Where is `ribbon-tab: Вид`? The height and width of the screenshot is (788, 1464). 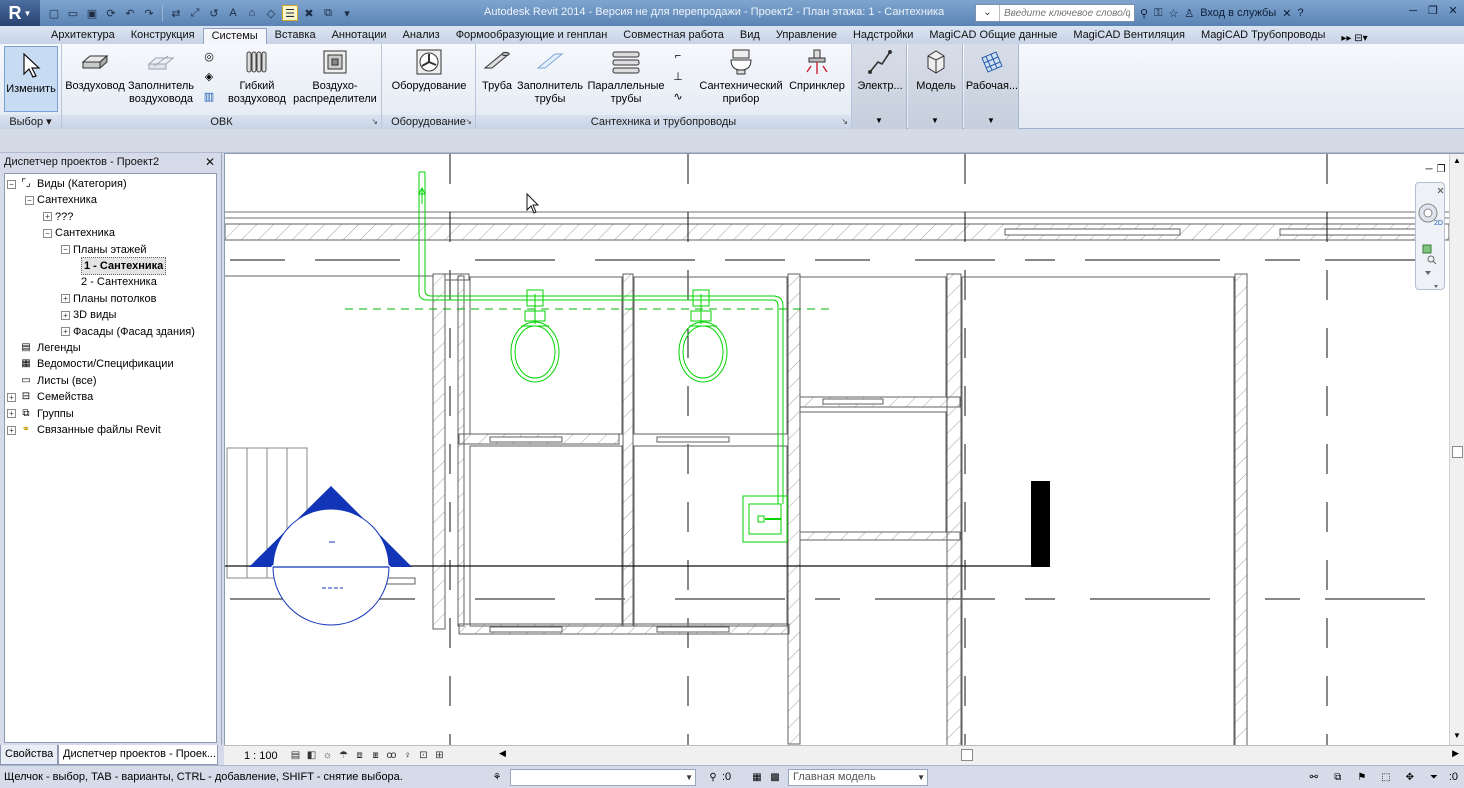 ribbon-tab: Вид is located at coordinates (750, 36).